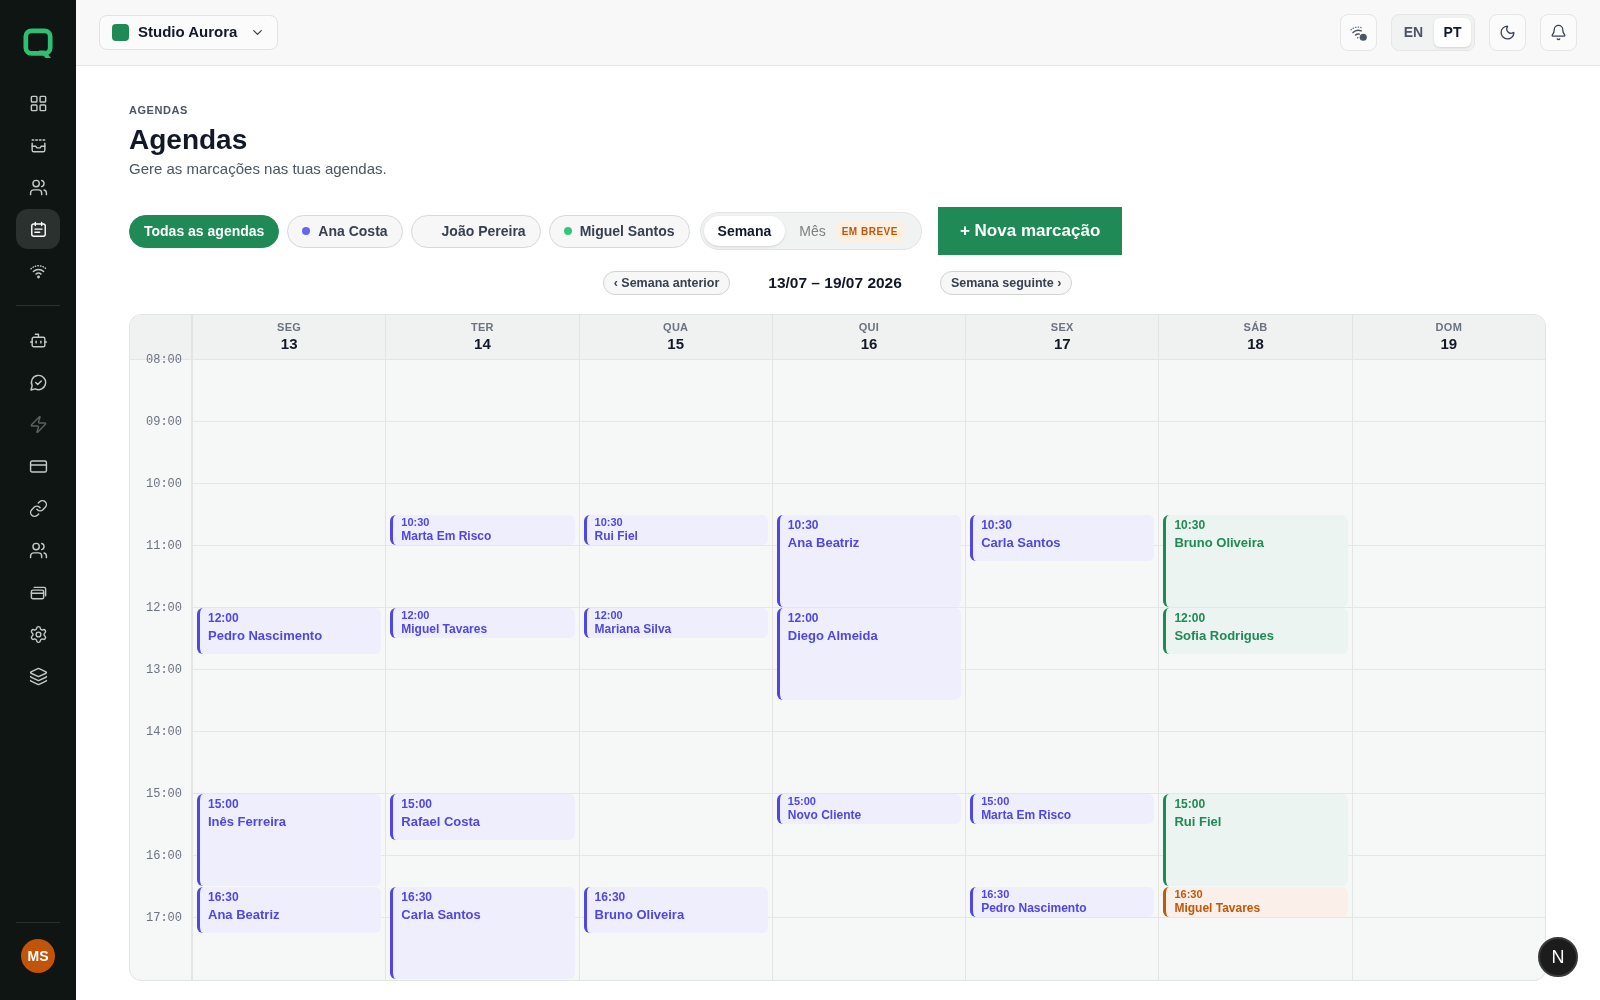 The image size is (1600, 1000). Describe the element at coordinates (164, 422) in the screenshot. I see `hour-label: 09:00` at that location.